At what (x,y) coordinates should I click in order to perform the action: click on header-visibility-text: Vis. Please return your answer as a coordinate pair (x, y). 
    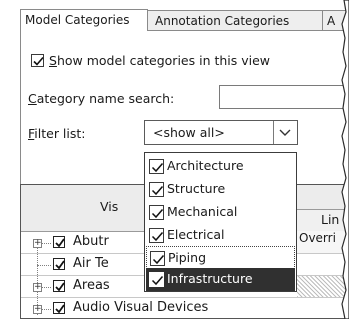
    Looking at the image, I should click on (109, 206).